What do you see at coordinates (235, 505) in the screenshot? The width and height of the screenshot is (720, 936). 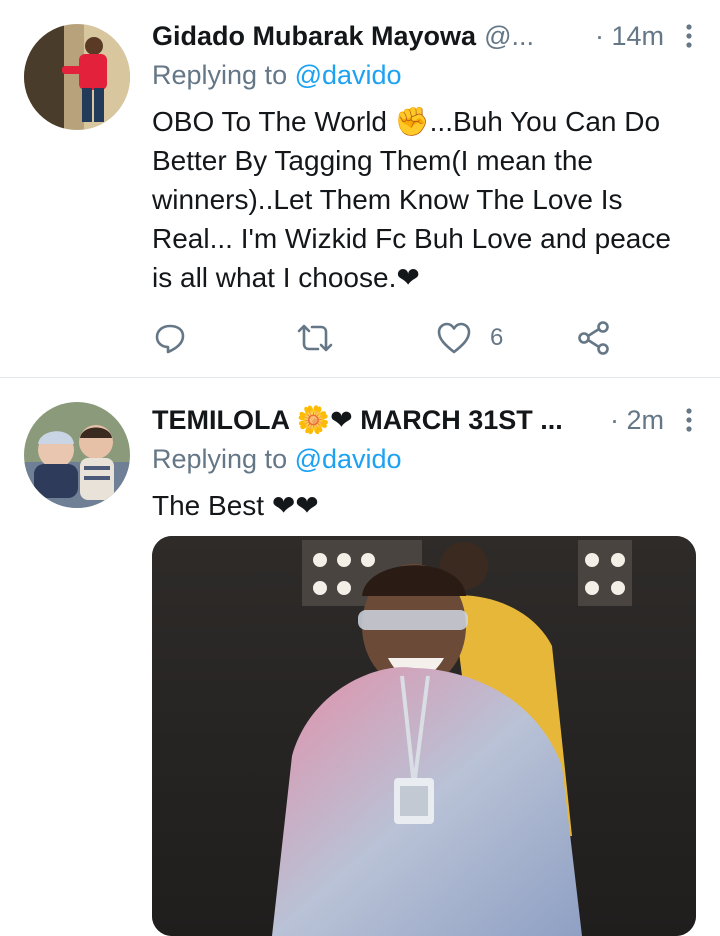 I see `tweet-text: The Best ❤❤` at bounding box center [235, 505].